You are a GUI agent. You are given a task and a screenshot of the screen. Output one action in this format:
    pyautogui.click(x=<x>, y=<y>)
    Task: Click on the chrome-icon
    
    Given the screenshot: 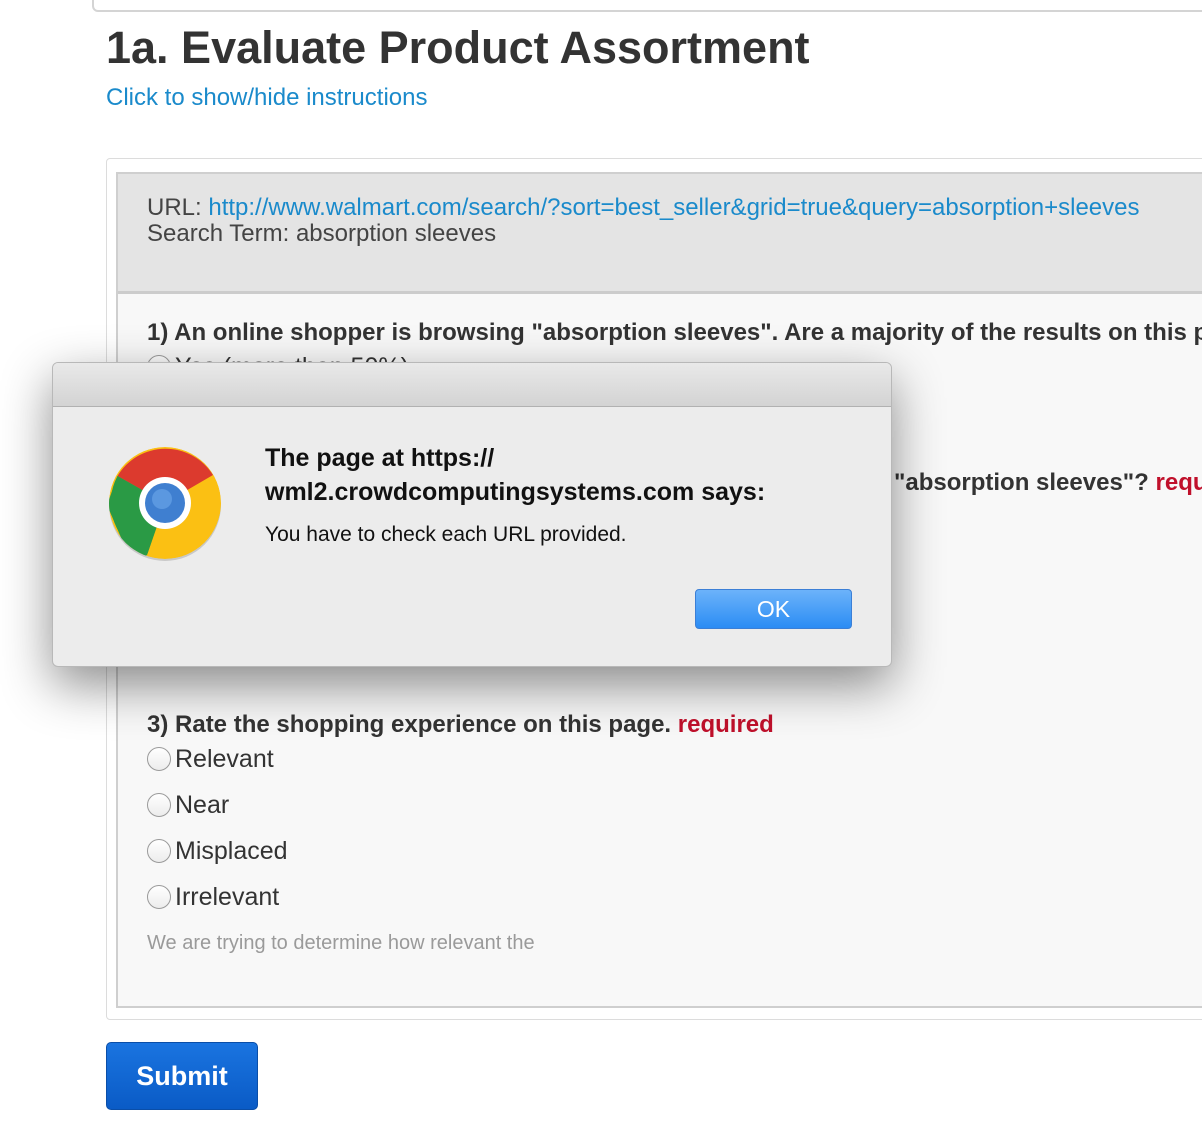 What is the action you would take?
    pyautogui.click(x=165, y=504)
    